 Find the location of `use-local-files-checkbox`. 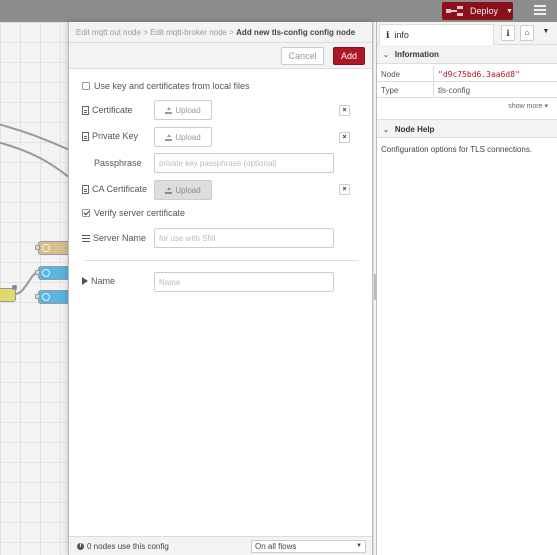

use-local-files-checkbox is located at coordinates (86, 86).